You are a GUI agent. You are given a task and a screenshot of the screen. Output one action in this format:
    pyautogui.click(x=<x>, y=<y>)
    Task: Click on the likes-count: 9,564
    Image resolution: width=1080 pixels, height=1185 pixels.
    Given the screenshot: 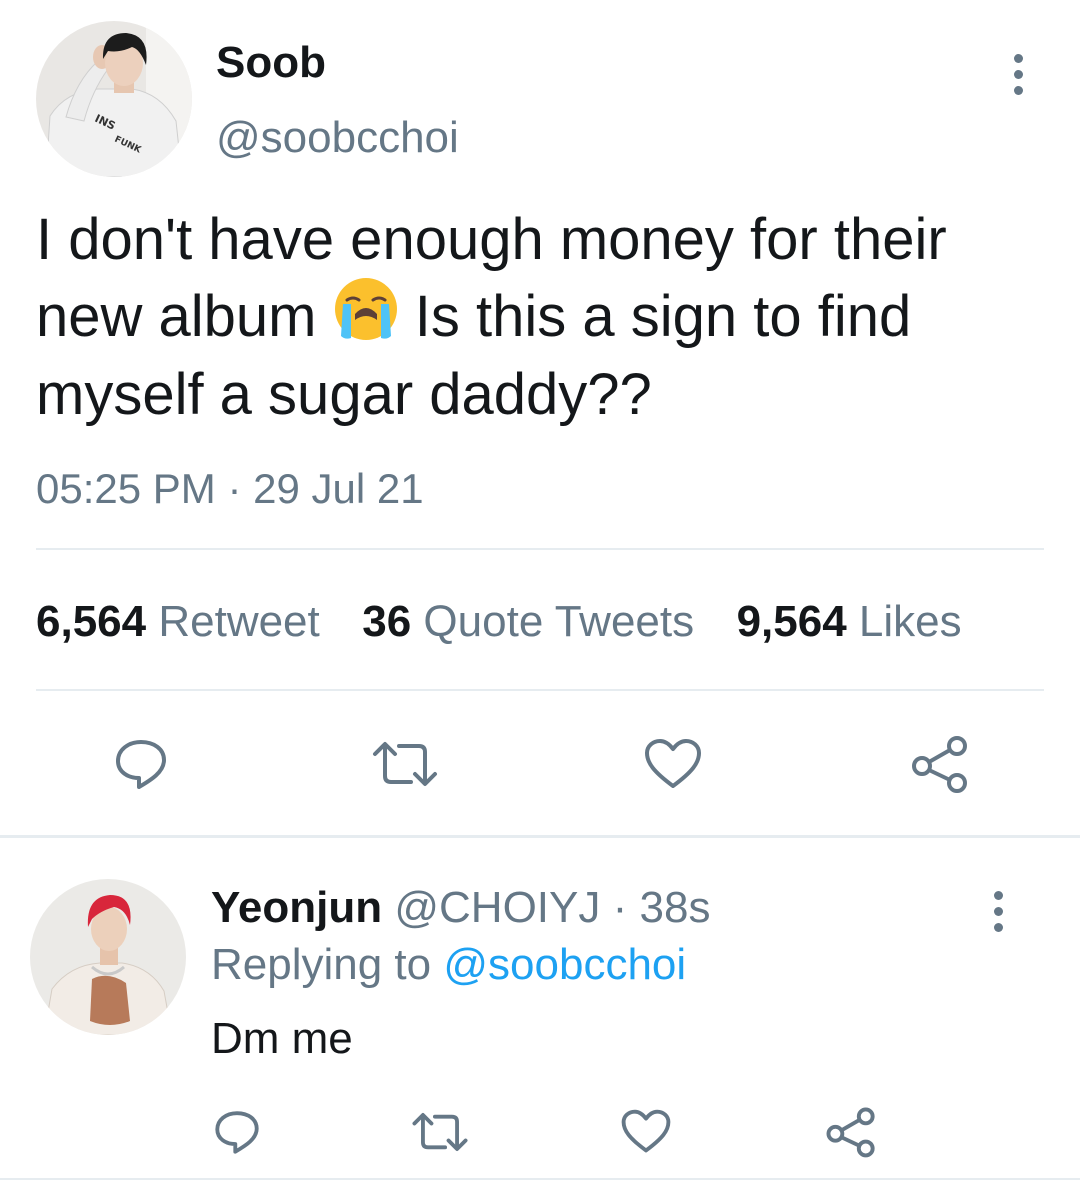 What is the action you would take?
    pyautogui.click(x=791, y=621)
    